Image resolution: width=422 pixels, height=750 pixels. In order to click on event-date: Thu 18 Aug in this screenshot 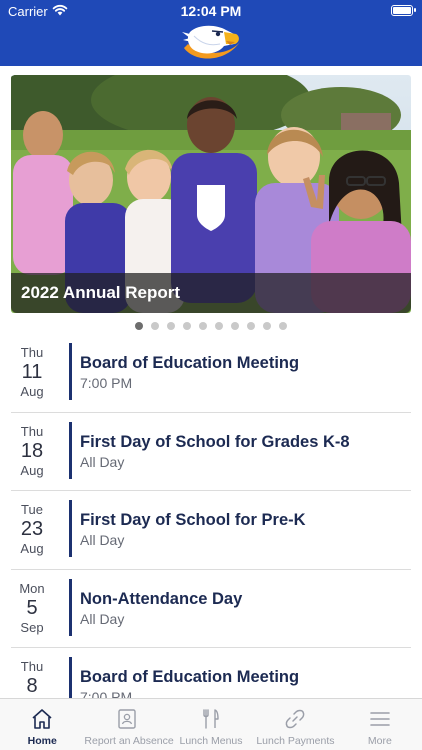, I will do `click(32, 451)`.